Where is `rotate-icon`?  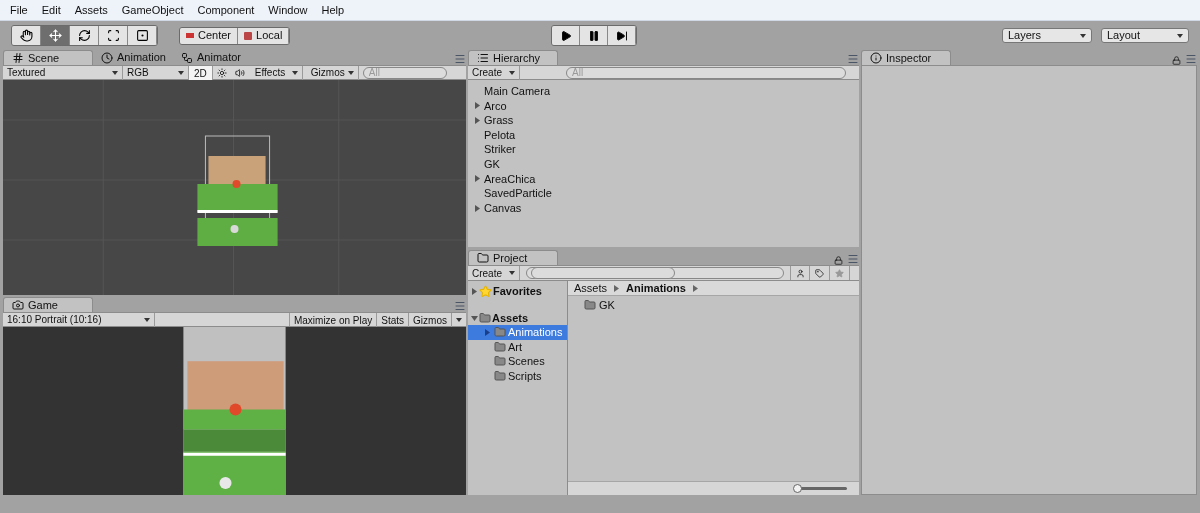
rotate-icon is located at coordinates (84, 35).